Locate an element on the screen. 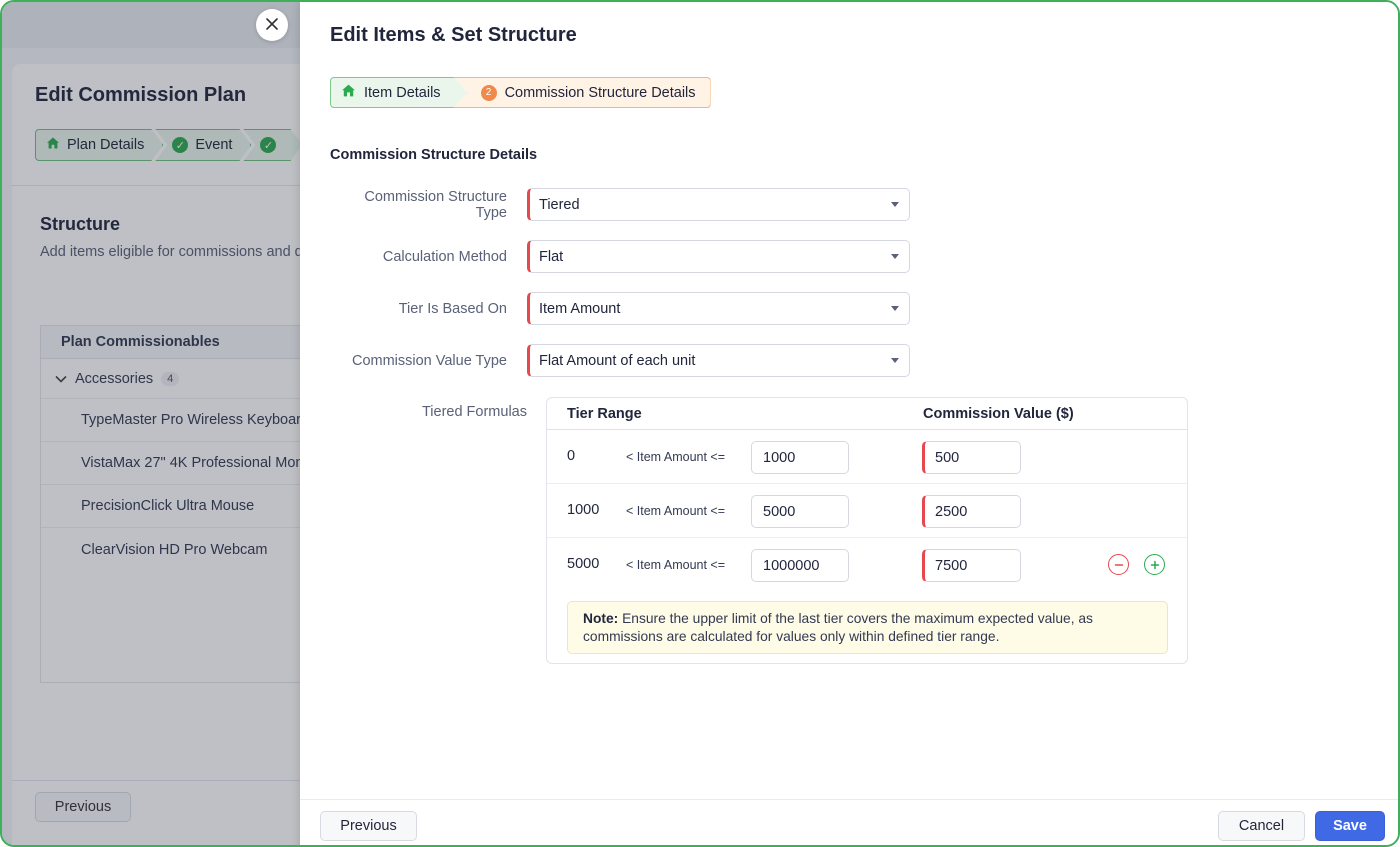 Image resolution: width=1400 pixels, height=847 pixels. calculation-method-row: Calculation Method Flat is located at coordinates (620, 256).